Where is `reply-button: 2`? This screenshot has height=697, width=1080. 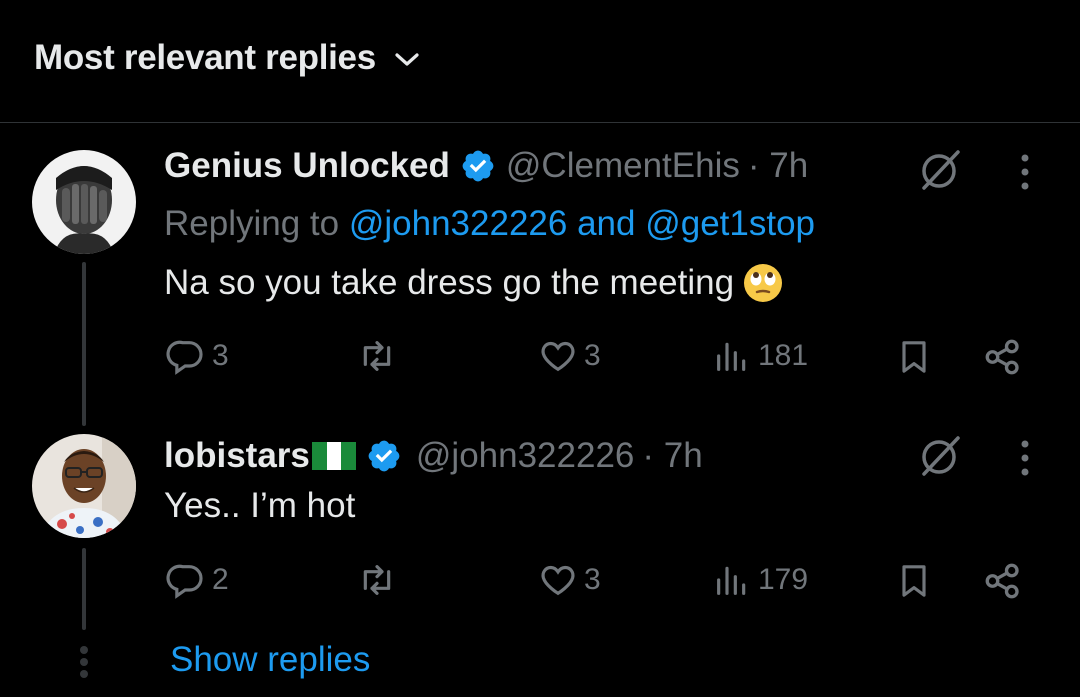
reply-button: 2 is located at coordinates (197, 580).